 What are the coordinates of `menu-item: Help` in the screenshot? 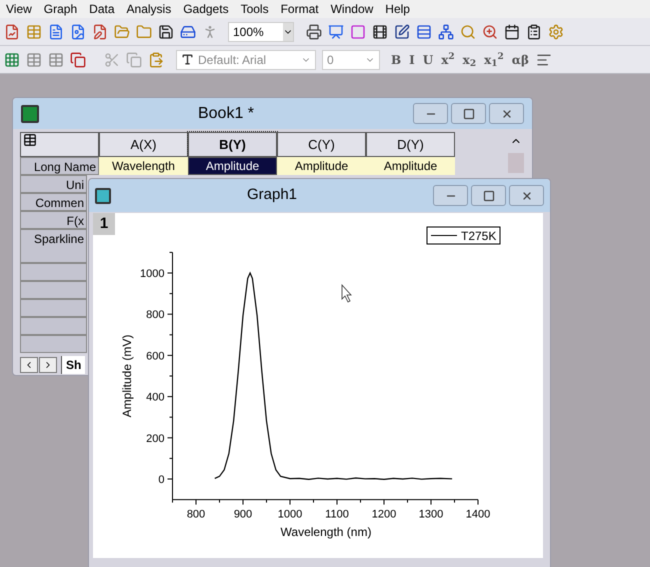 It's located at (397, 9).